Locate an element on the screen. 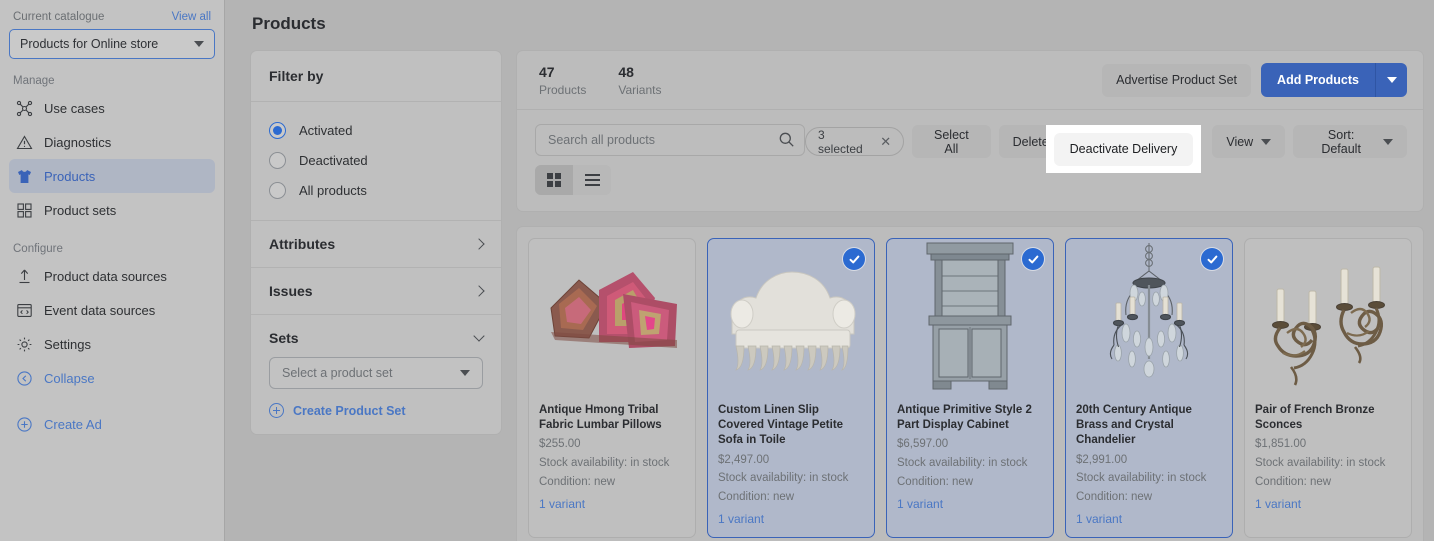 Image resolution: width=1434 pixels, height=541 pixels. use-cases-icon is located at coordinates (24, 108).